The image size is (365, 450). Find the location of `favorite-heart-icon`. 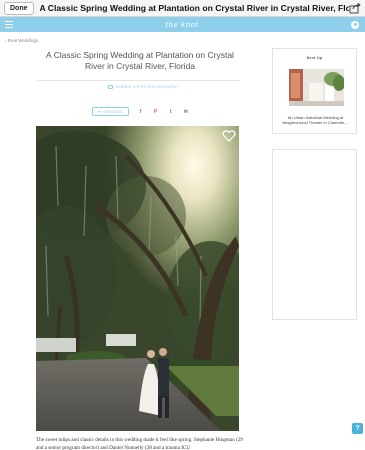

favorite-heart-icon is located at coordinates (229, 136).